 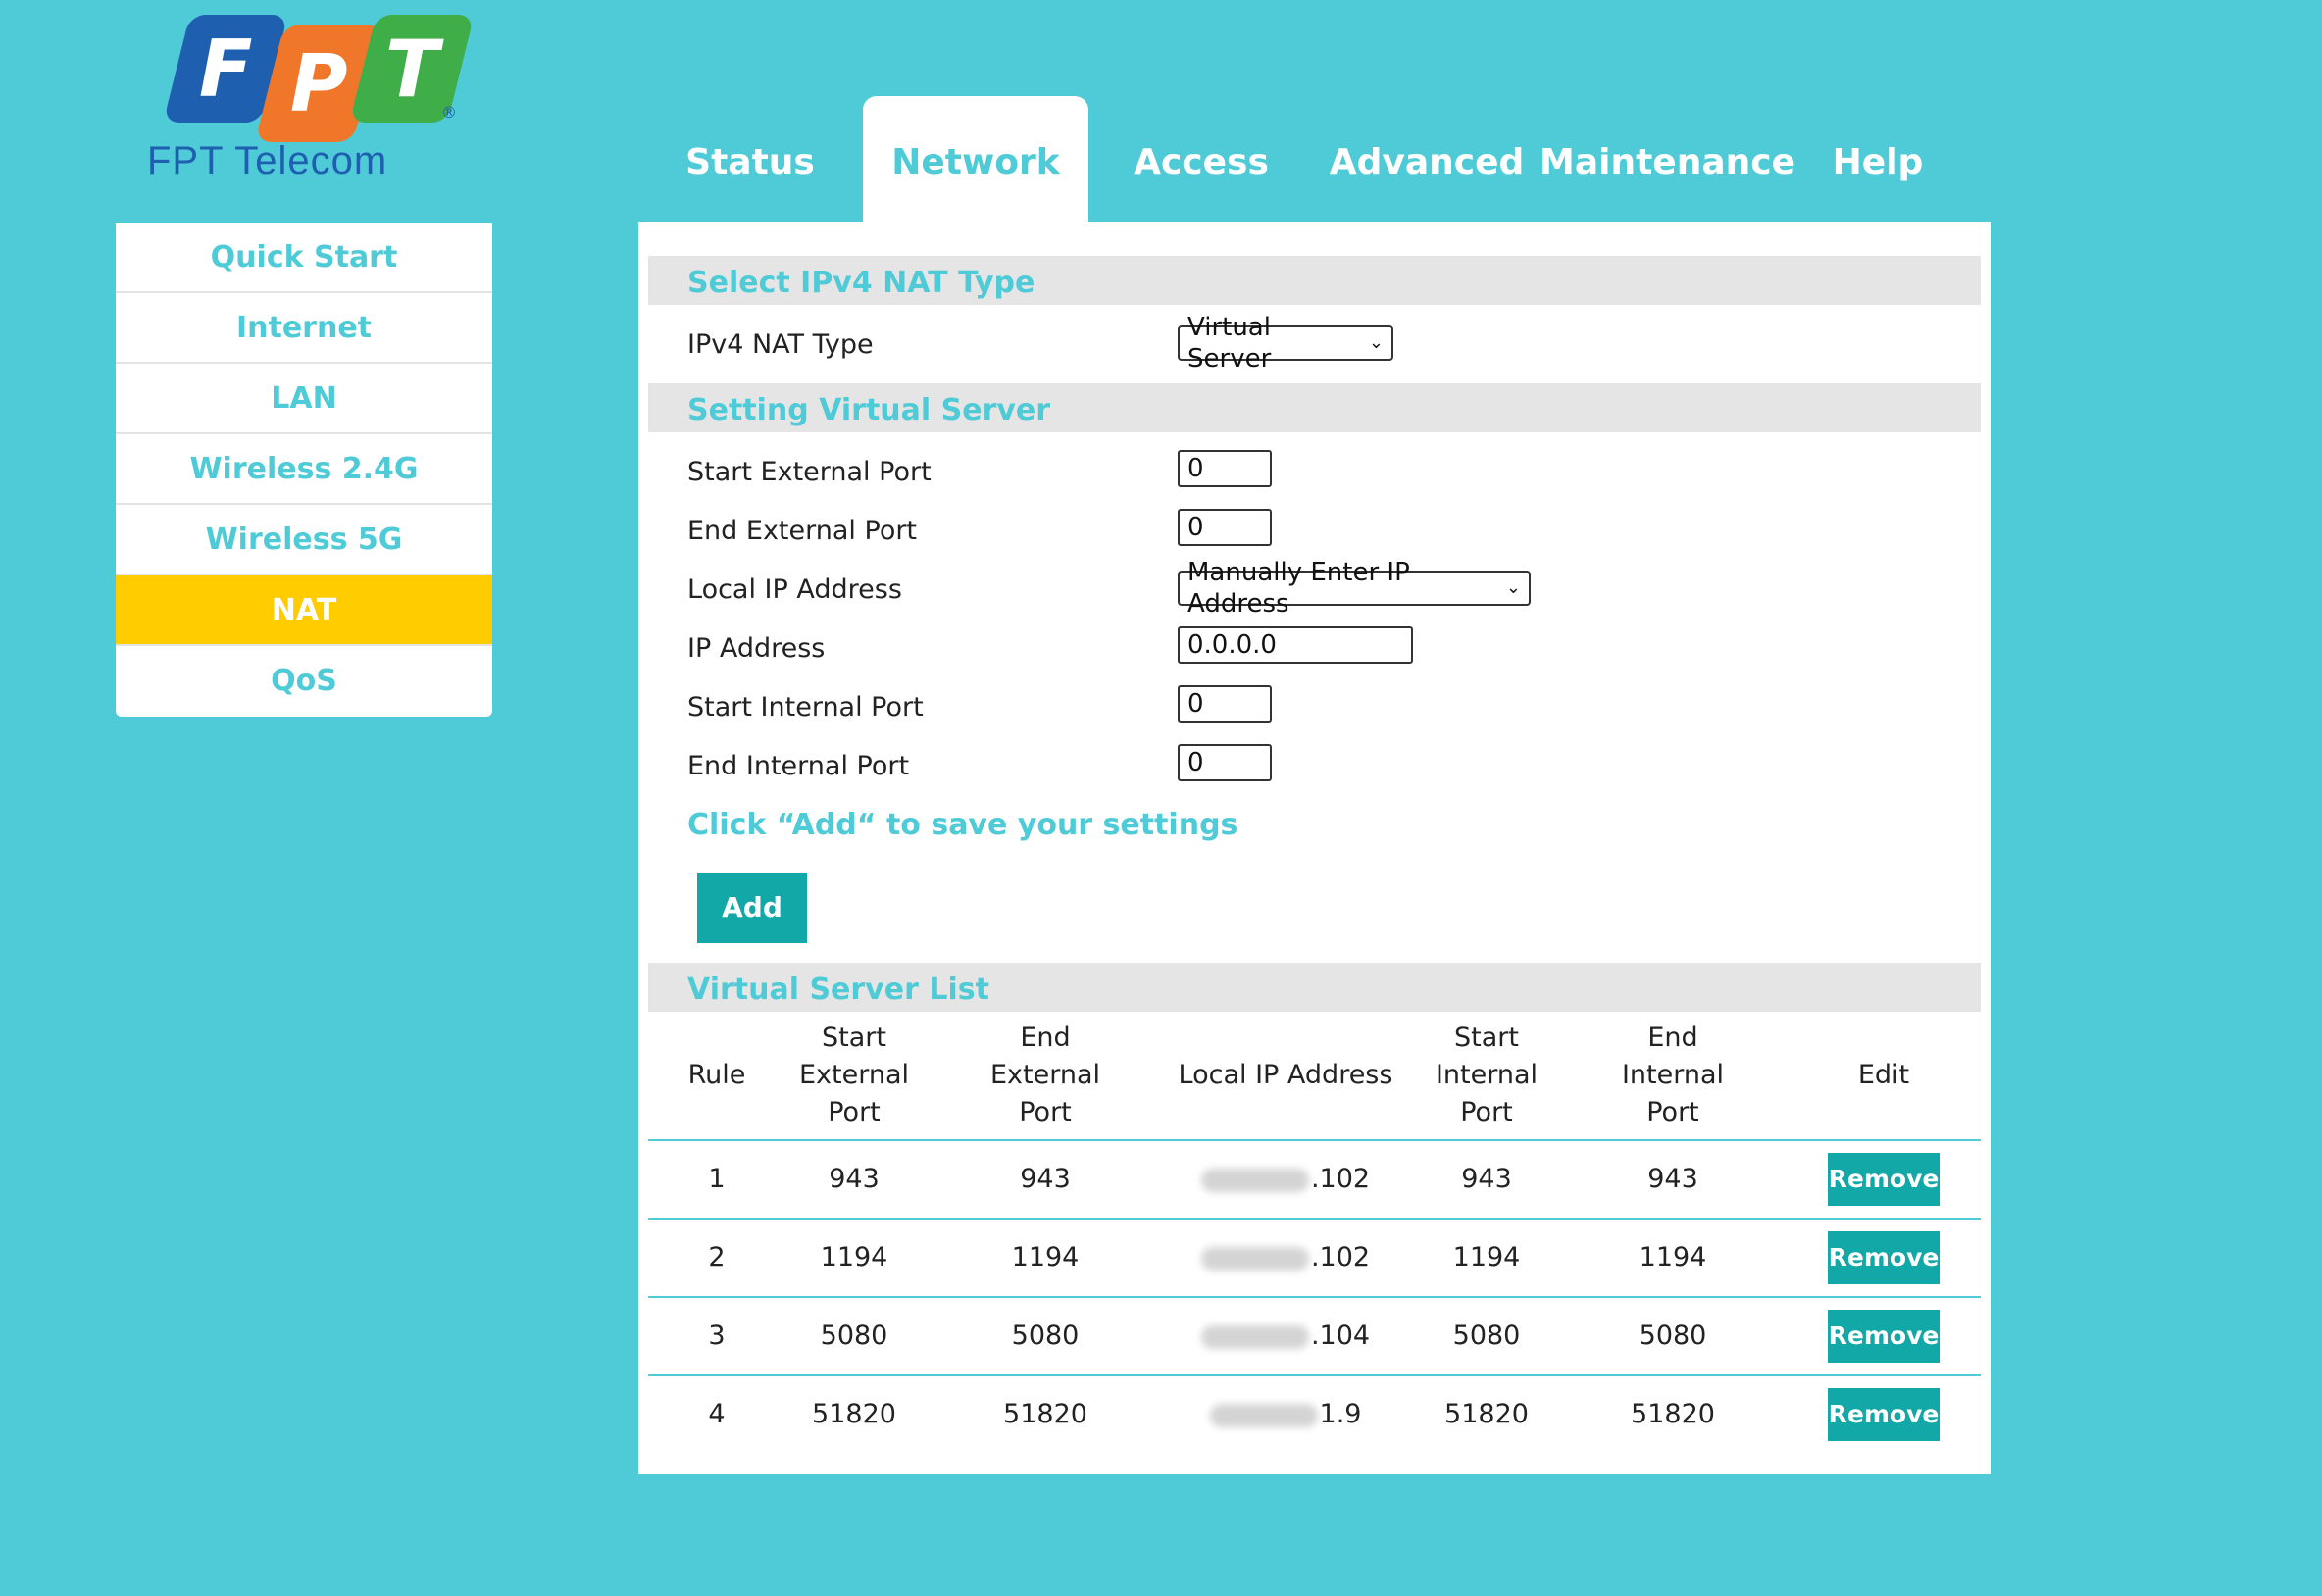 I want to click on cell-start-external-port: 51820, so click(x=854, y=1414).